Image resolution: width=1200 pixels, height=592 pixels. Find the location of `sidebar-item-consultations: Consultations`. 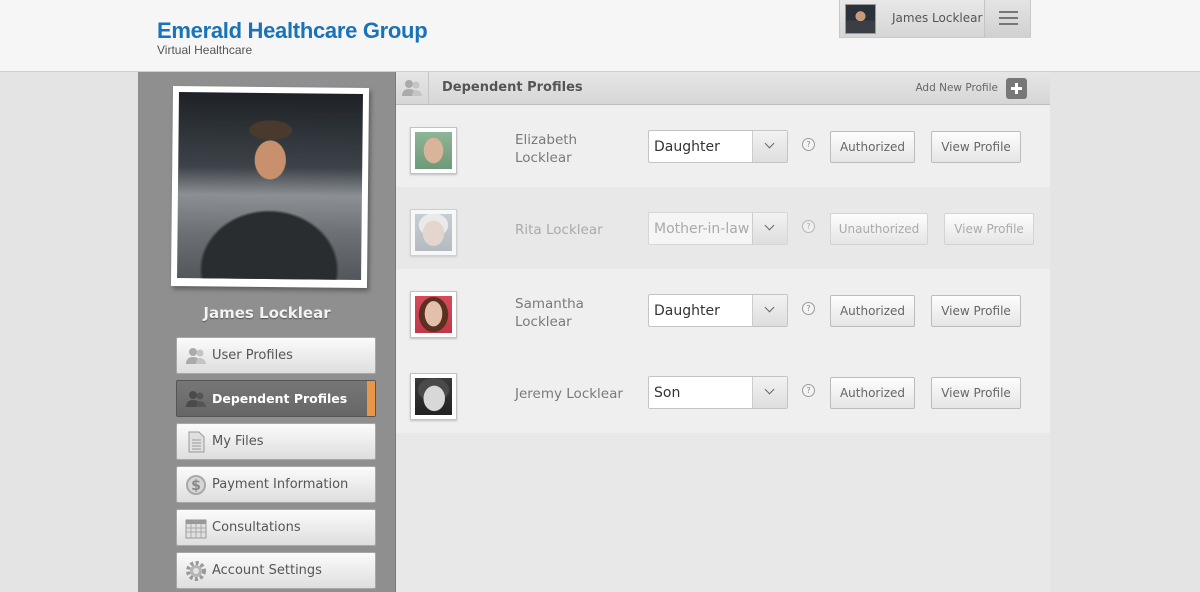

sidebar-item-consultations: Consultations is located at coordinates (276, 527).